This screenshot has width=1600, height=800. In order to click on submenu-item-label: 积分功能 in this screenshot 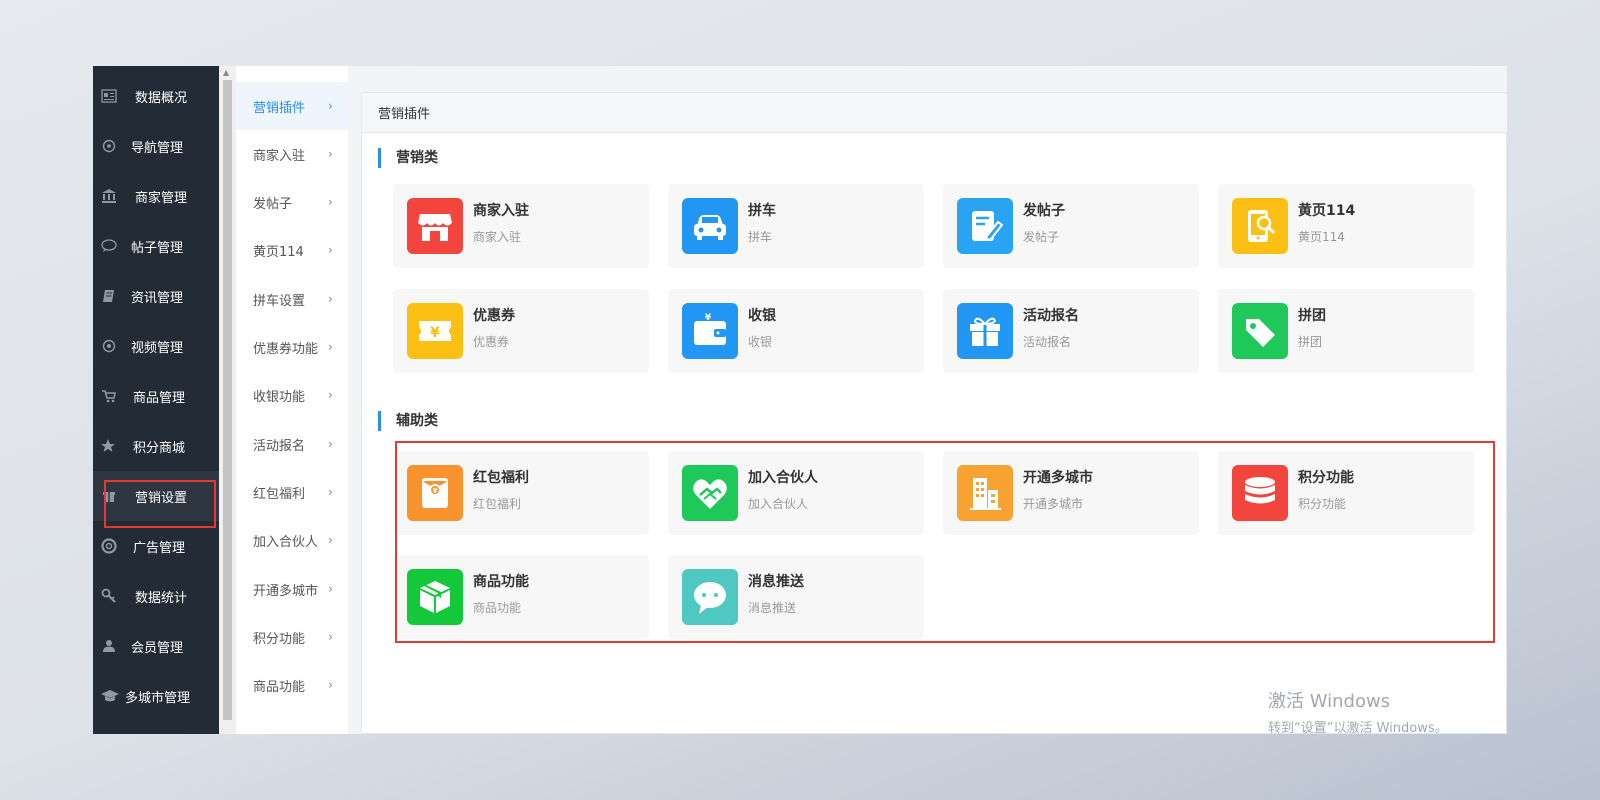, I will do `click(279, 639)`.